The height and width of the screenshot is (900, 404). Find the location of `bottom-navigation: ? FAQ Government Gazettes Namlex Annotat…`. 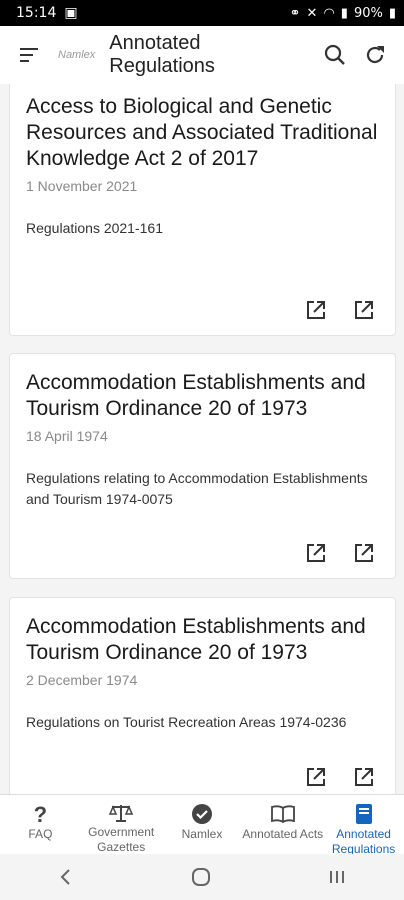

bottom-navigation: ? FAQ Government Gazettes Namlex Annotat… is located at coordinates (202, 826).